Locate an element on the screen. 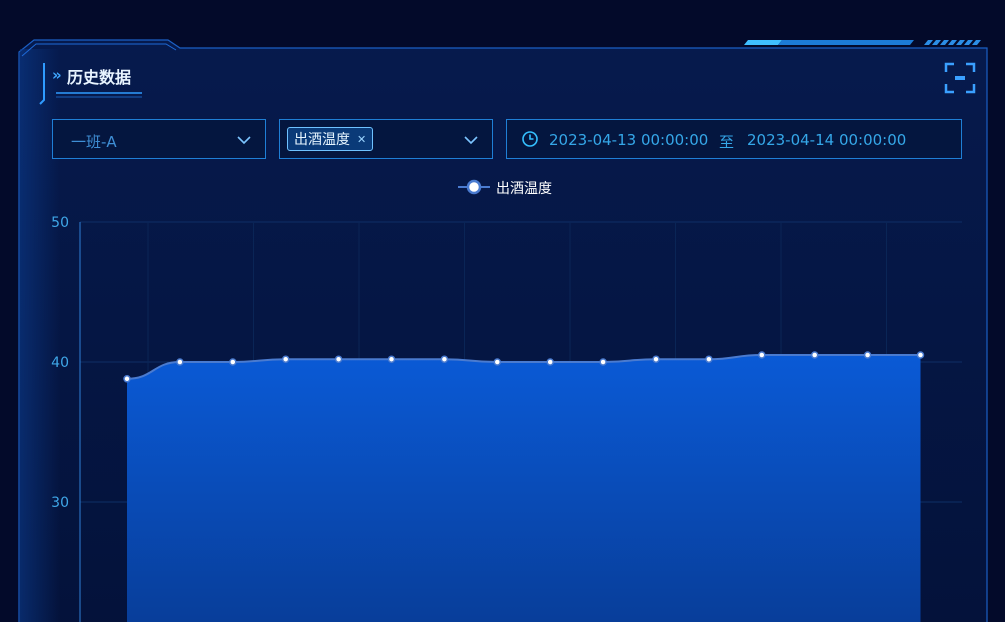  legend-label: 出酒温度 is located at coordinates (524, 188).